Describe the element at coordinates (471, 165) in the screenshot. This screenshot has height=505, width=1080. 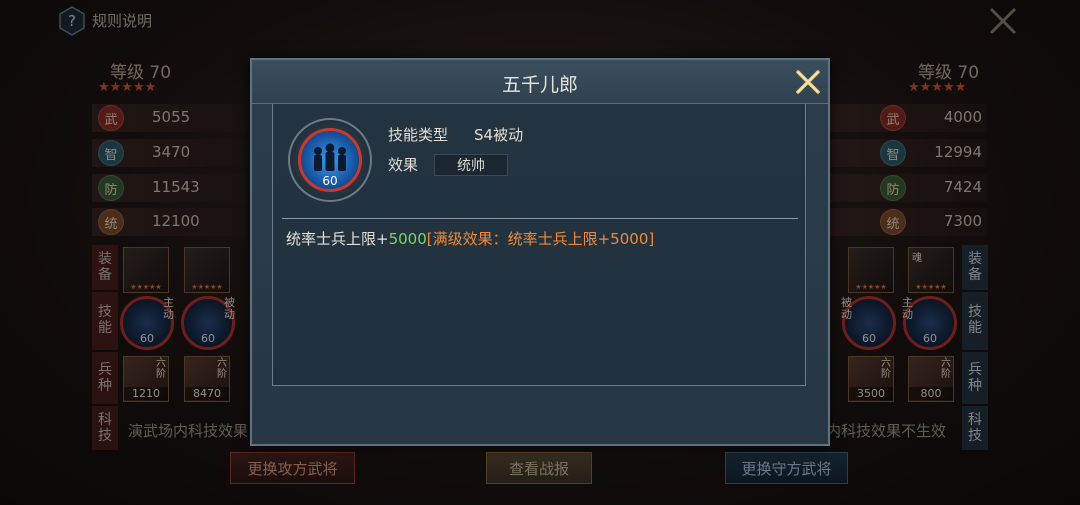
I see `effect-value-box: 统帅` at that location.